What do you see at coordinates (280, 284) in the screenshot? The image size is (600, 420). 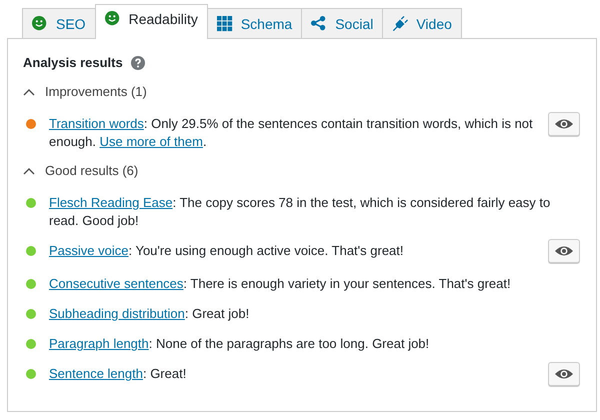 I see `result-text: Consecutive sentences: There is enough variety in your sentences. That's great!` at bounding box center [280, 284].